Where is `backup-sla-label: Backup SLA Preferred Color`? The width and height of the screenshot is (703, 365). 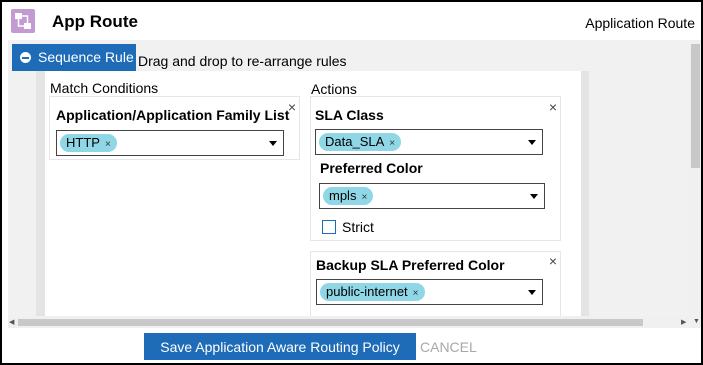 backup-sla-label: Backup SLA Preferred Color is located at coordinates (410, 265).